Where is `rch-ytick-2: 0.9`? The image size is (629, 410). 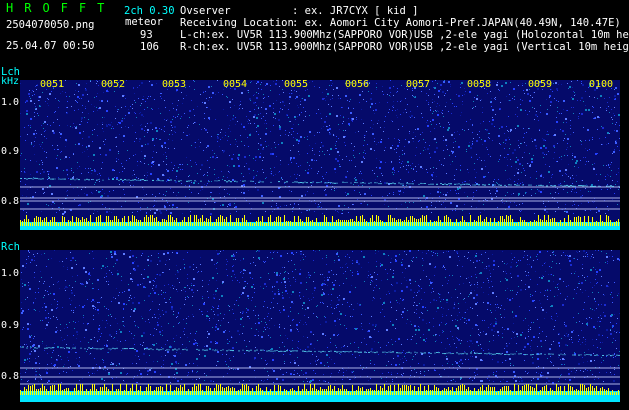
rch-ytick-2: 0.9 is located at coordinates (10, 325).